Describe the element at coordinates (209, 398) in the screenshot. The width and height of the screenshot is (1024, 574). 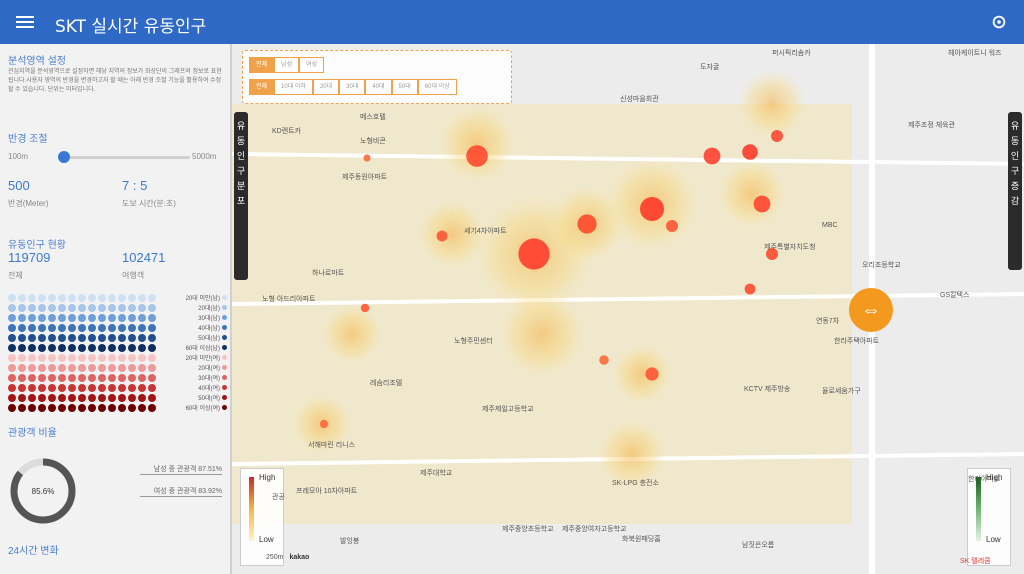
I see `age-legend-label: 50대(여)` at that location.